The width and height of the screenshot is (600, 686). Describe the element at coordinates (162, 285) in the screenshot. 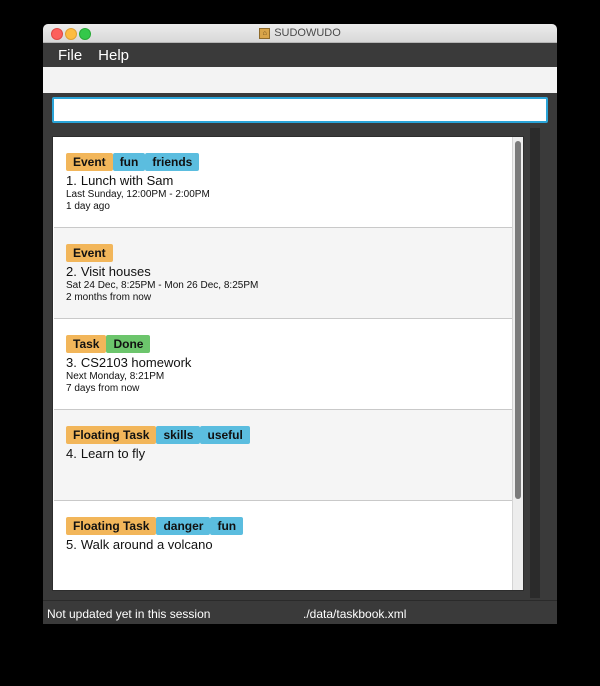

I see `task-datetime: Sat 24 Dec, 8:25PM - Mon 26 Dec, 8:25PM` at that location.